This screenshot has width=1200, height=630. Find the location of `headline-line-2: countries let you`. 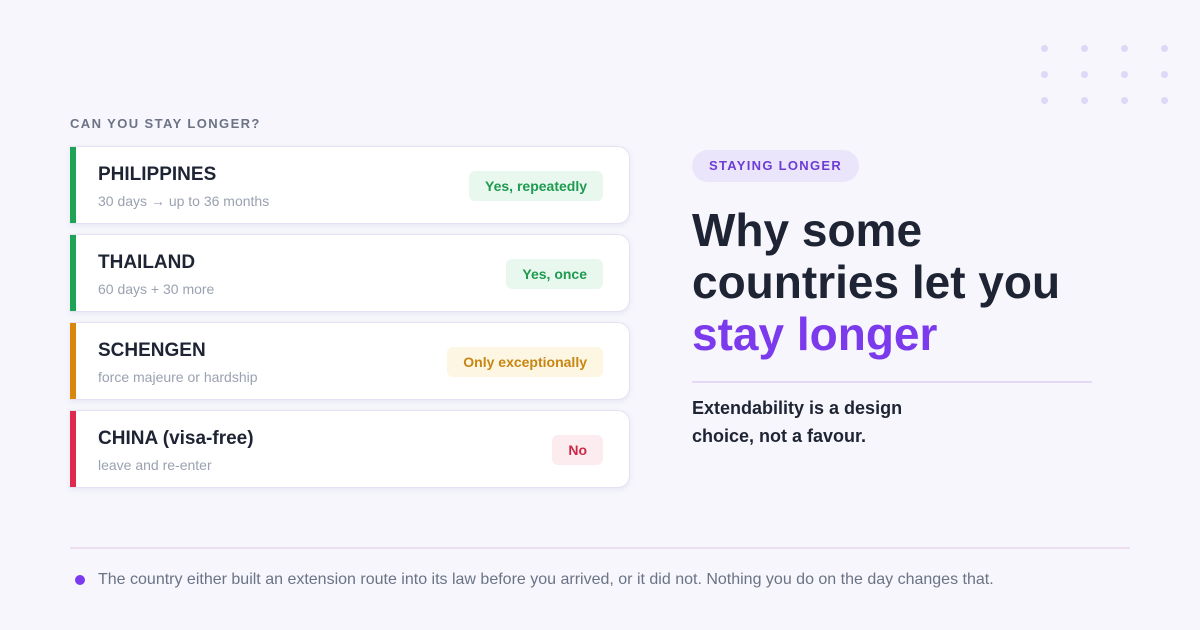

headline-line-2: countries let you is located at coordinates (876, 282).